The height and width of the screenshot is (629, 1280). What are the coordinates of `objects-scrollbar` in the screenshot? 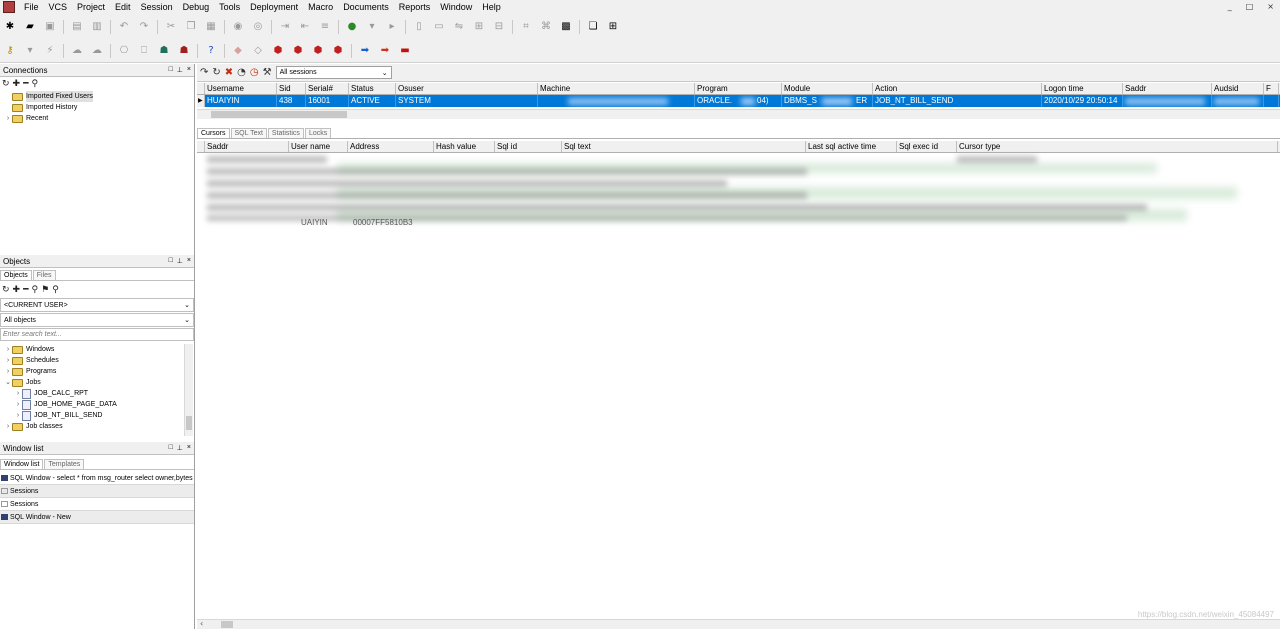 It's located at (188, 390).